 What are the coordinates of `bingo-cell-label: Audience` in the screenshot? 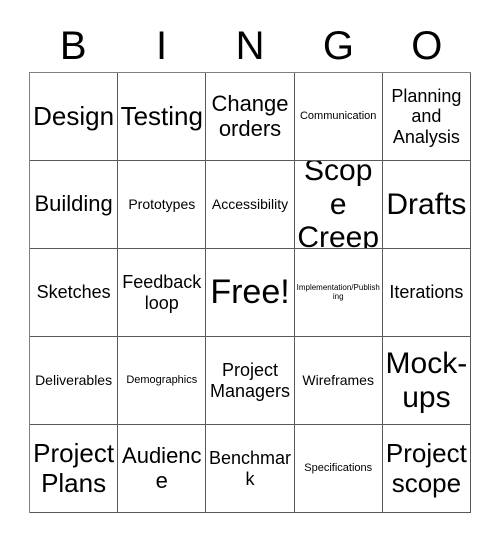 It's located at (162, 467).